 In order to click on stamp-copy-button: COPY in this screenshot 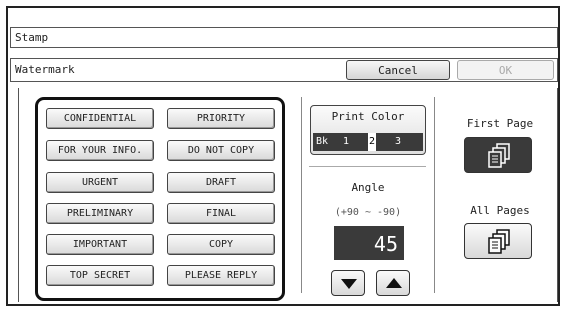, I will do `click(221, 244)`.